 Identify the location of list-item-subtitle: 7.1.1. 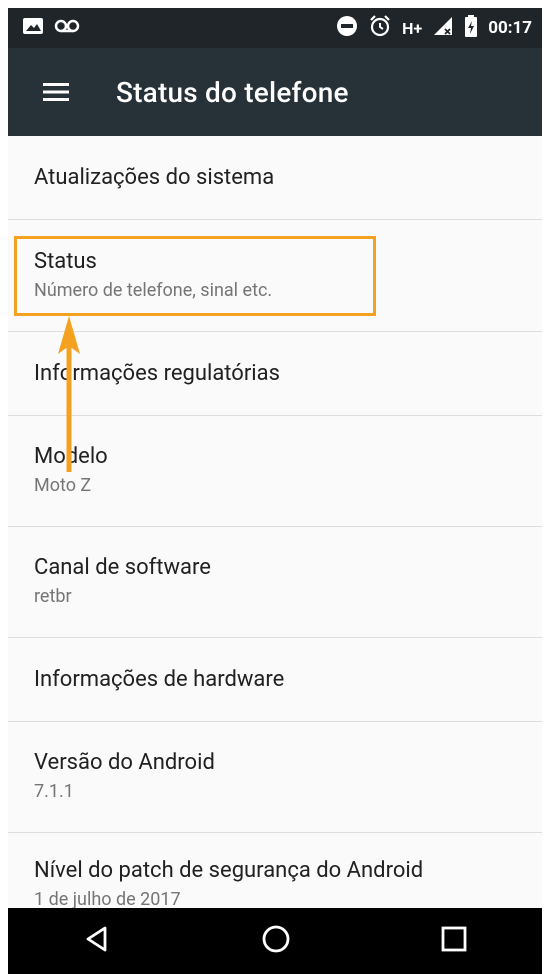
(54, 791).